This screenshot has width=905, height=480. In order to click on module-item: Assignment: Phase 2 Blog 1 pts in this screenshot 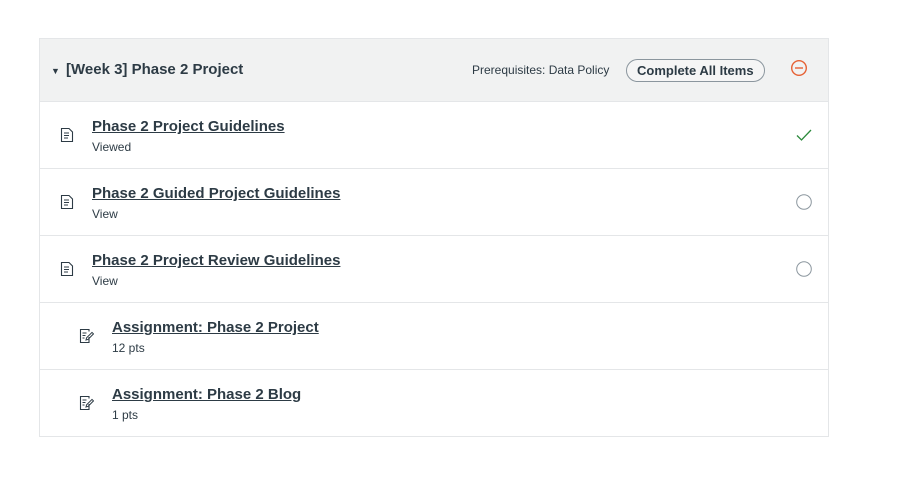, I will do `click(434, 403)`.